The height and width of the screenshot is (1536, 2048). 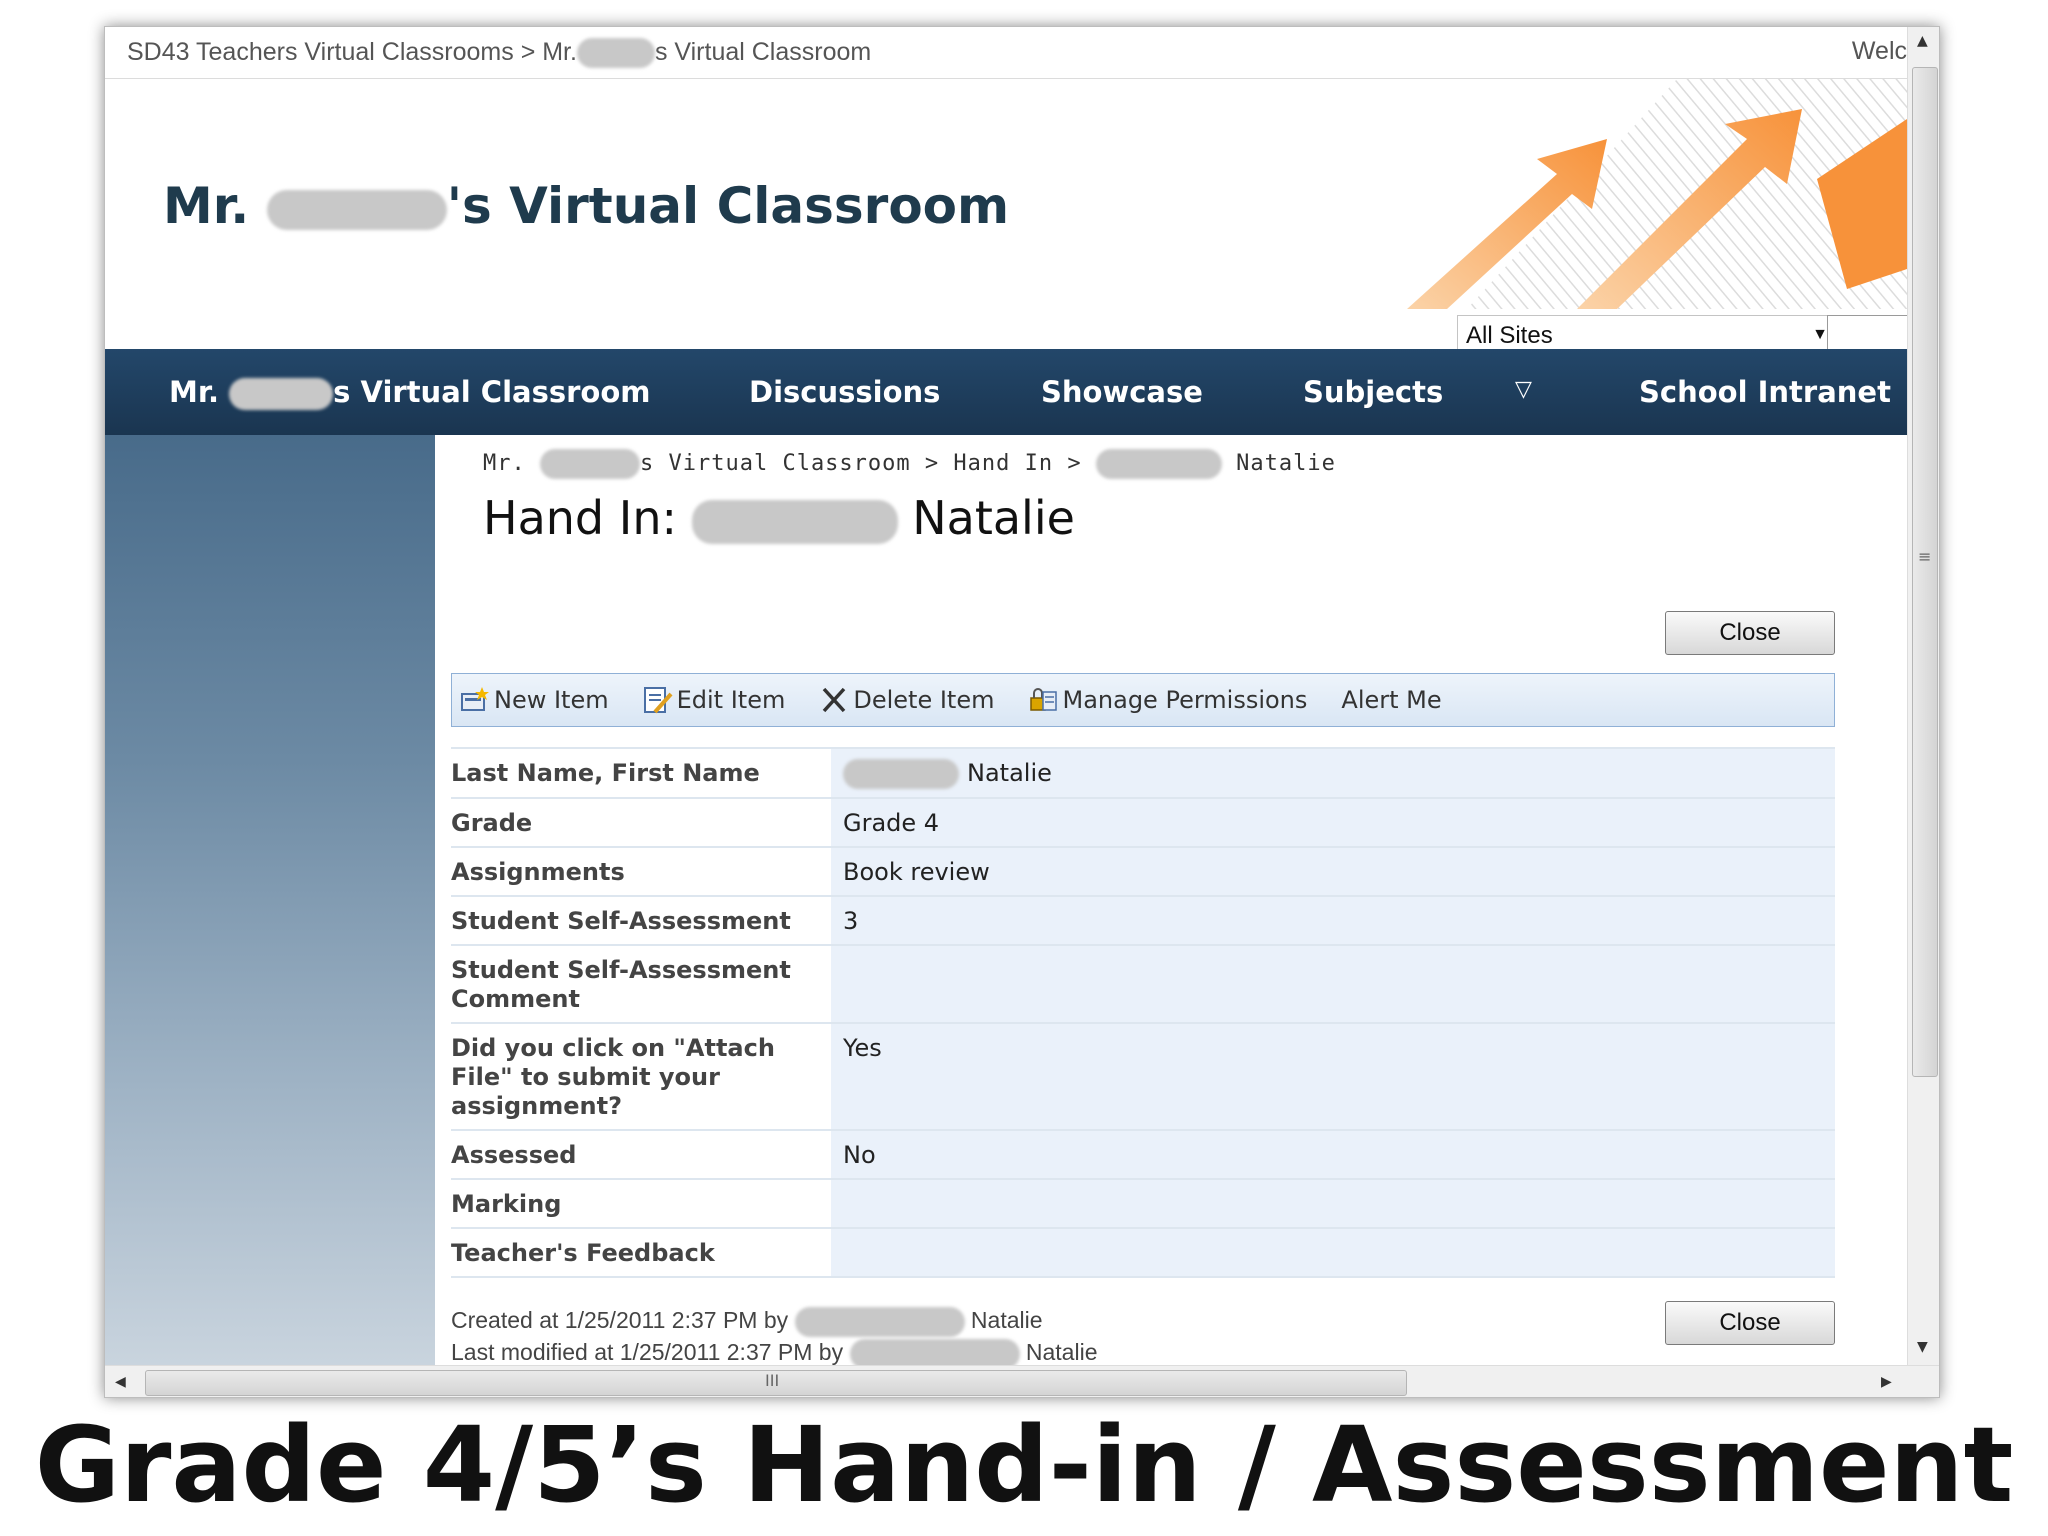 I want to click on scroll-grip-icon: III, so click(x=772, y=1380).